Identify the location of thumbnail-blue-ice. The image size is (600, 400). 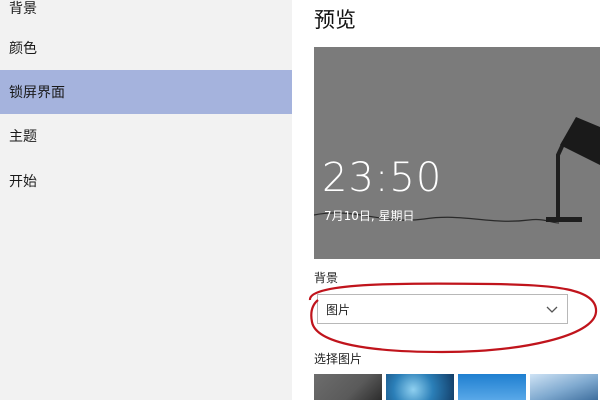
(420, 387).